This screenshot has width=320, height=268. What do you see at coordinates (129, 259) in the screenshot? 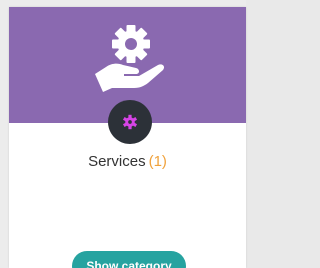
I see `show-category-button: Show category` at bounding box center [129, 259].